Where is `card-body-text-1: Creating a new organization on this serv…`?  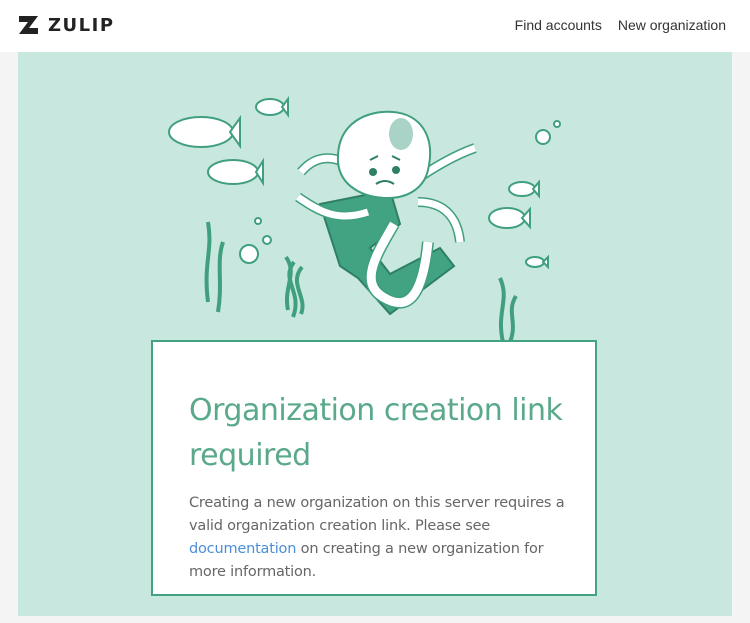 card-body-text-1: Creating a new organization on this serv… is located at coordinates (377, 514).